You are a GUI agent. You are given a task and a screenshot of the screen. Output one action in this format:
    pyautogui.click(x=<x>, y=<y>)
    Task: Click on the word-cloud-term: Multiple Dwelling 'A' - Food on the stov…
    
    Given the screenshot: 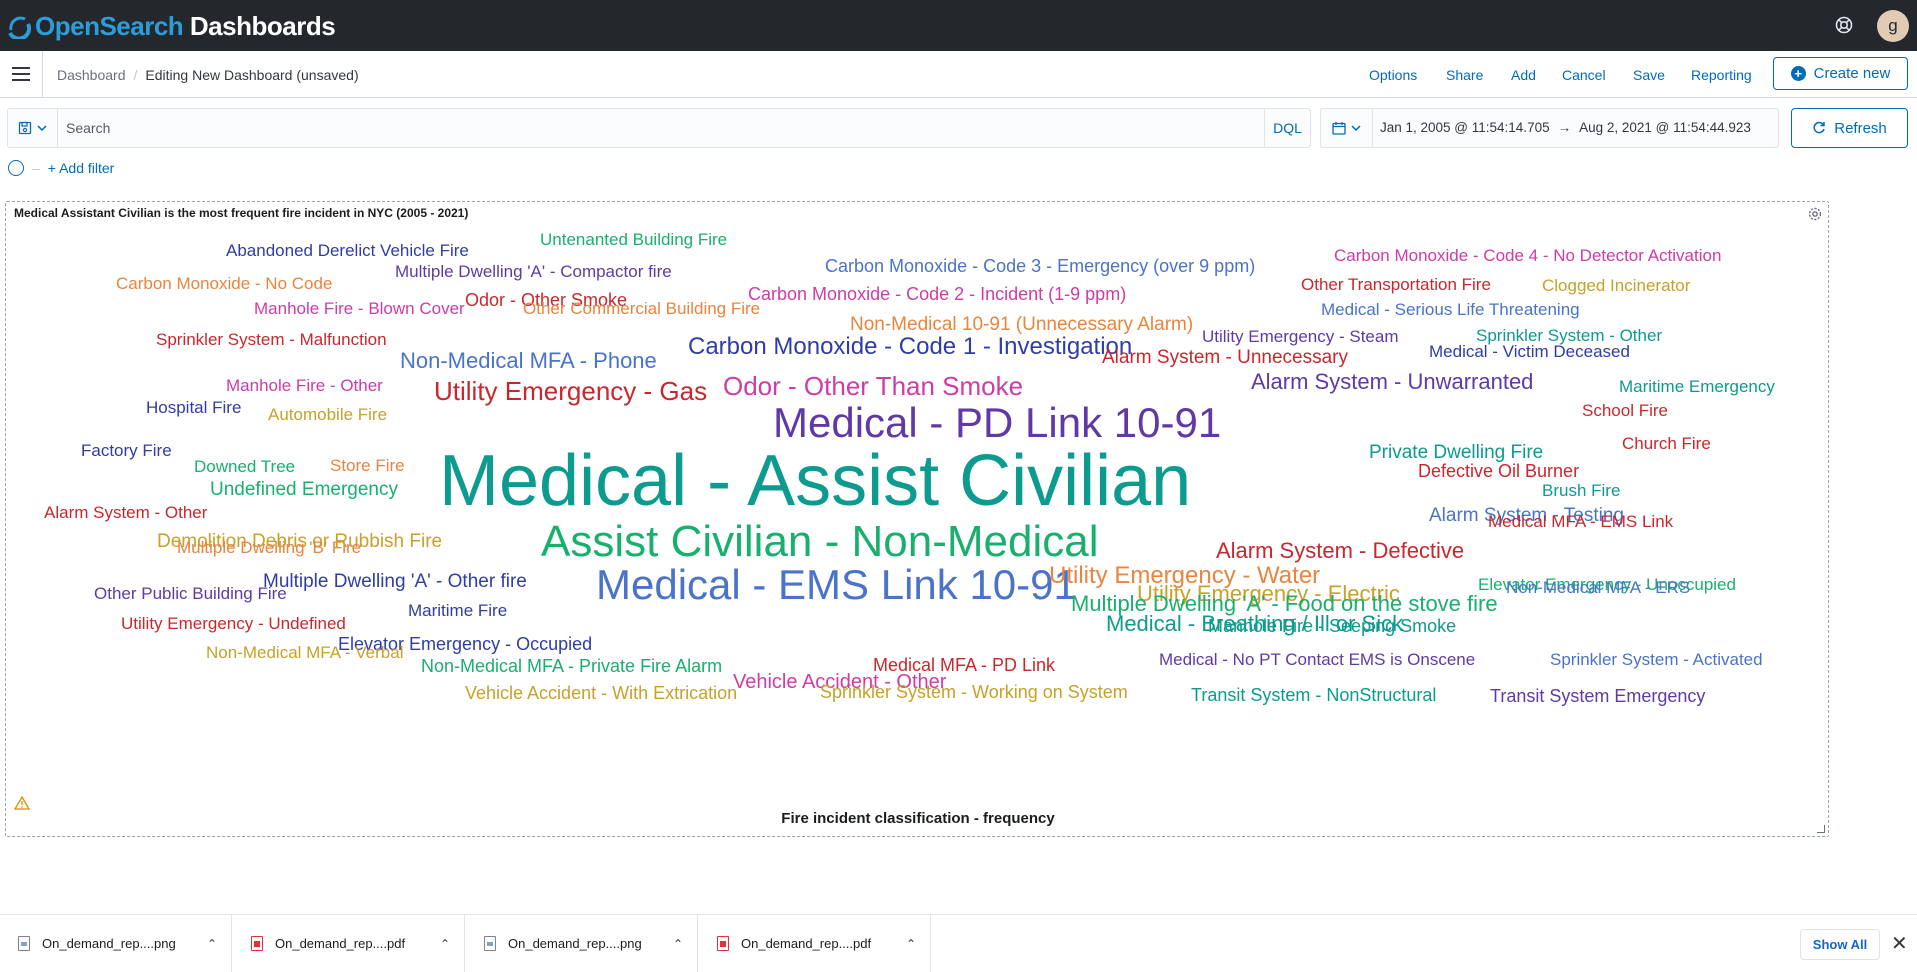 What is the action you would take?
    pyautogui.click(x=1284, y=604)
    